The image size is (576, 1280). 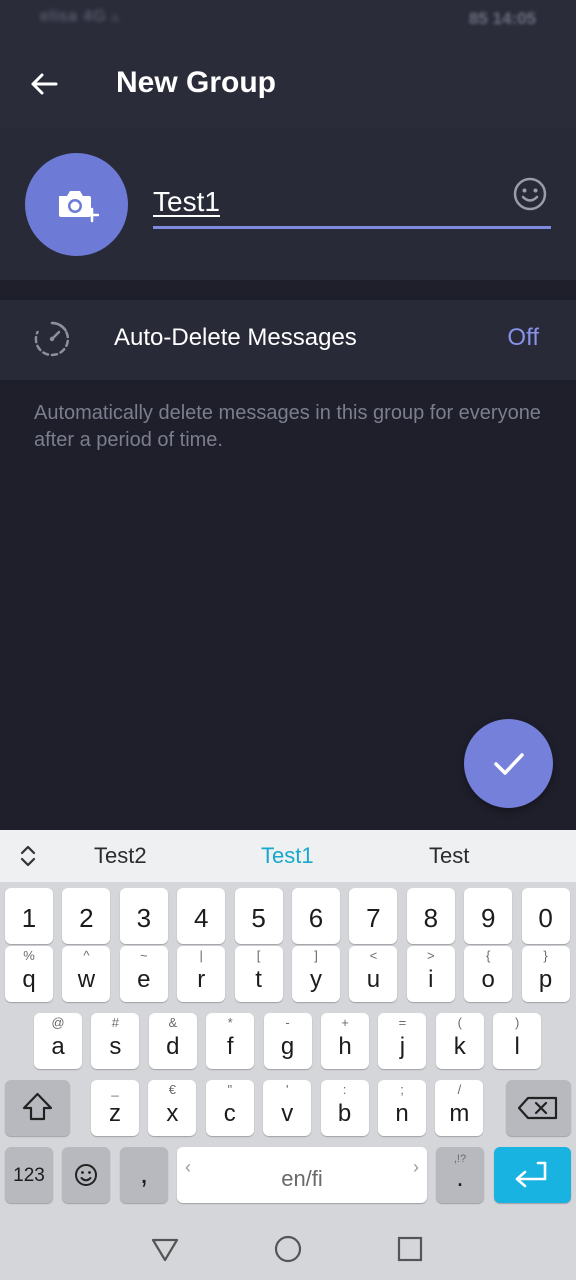 What do you see at coordinates (196, 82) in the screenshot?
I see `page-title: New Group` at bounding box center [196, 82].